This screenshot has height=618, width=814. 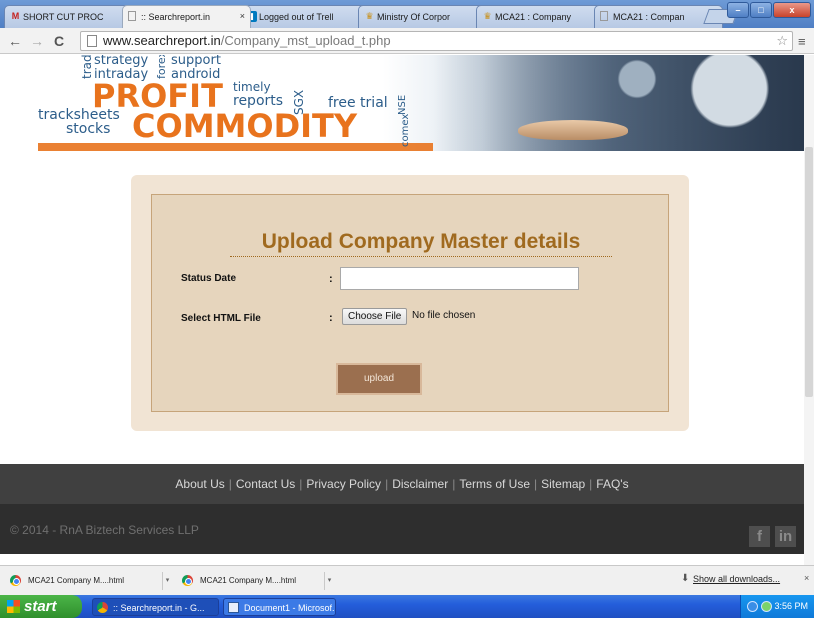 What do you see at coordinates (494, 484) in the screenshot?
I see `footer-link-terms: Terms of Use` at bounding box center [494, 484].